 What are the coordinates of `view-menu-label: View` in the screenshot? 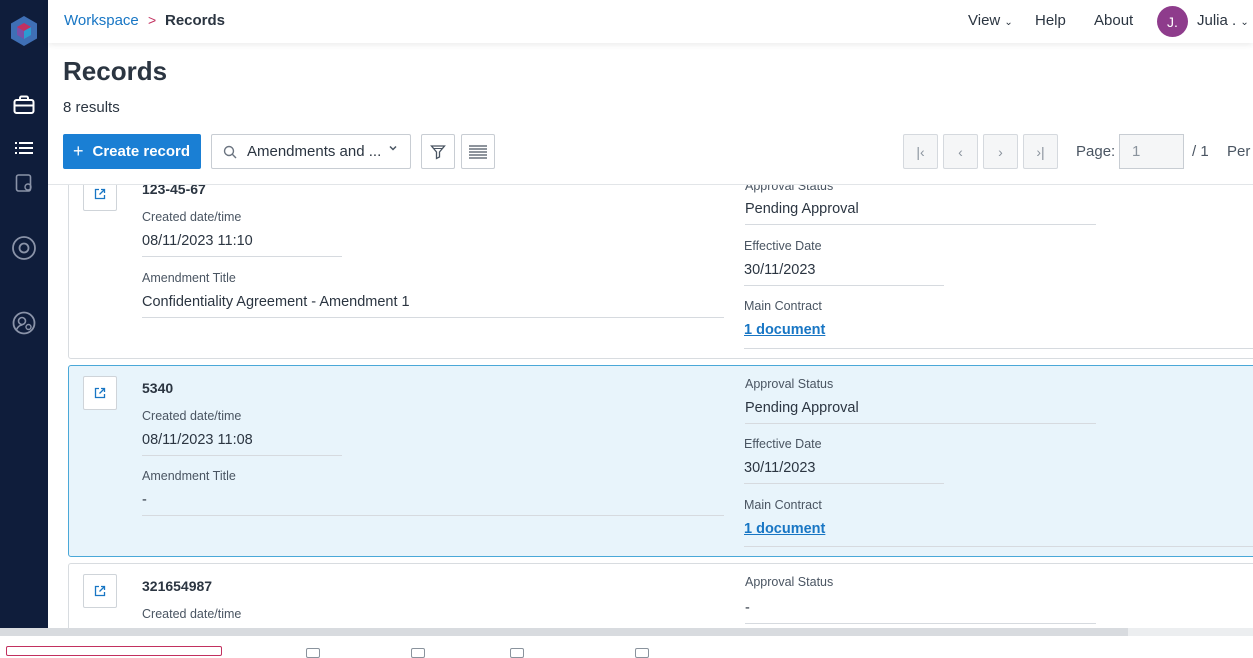 It's located at (984, 20).